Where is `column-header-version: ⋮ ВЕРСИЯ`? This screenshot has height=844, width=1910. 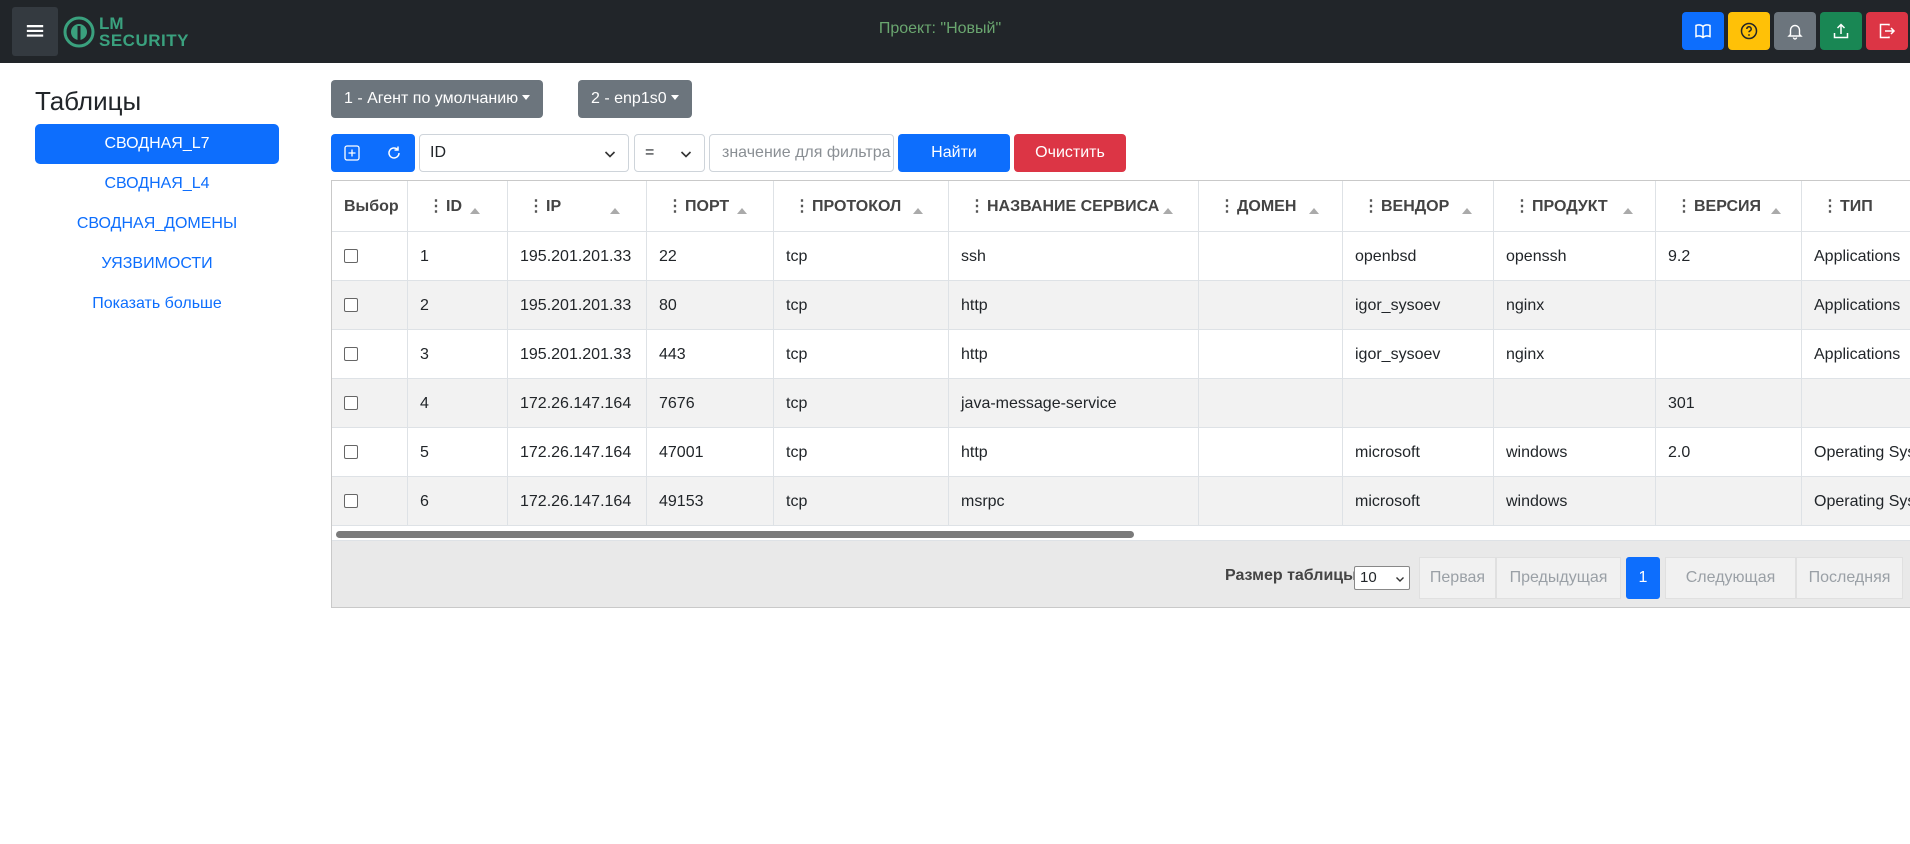 column-header-version: ⋮ ВЕРСИЯ is located at coordinates (1729, 206).